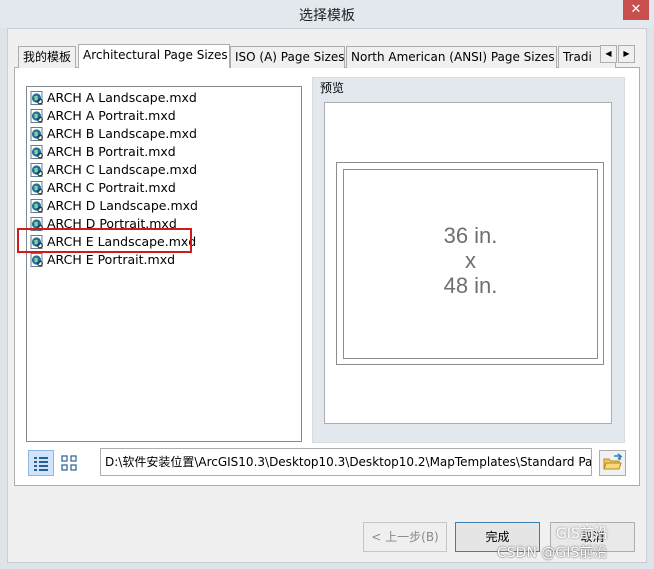  Describe the element at coordinates (470, 235) in the screenshot. I see `page-width-text: 36 in.` at that location.